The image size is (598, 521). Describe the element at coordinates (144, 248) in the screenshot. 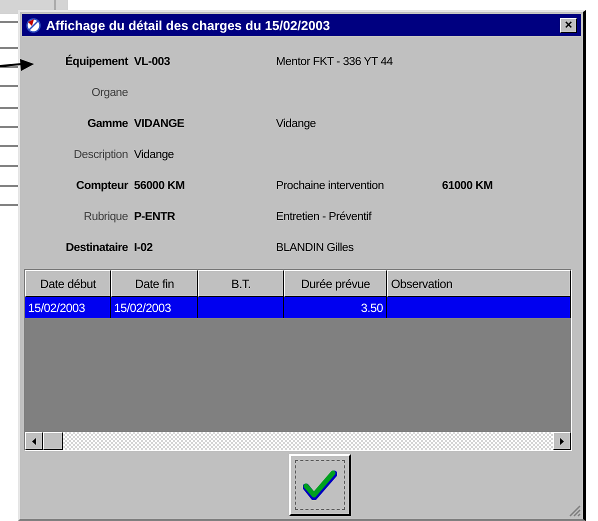

I see `field-value: I-02` at that location.